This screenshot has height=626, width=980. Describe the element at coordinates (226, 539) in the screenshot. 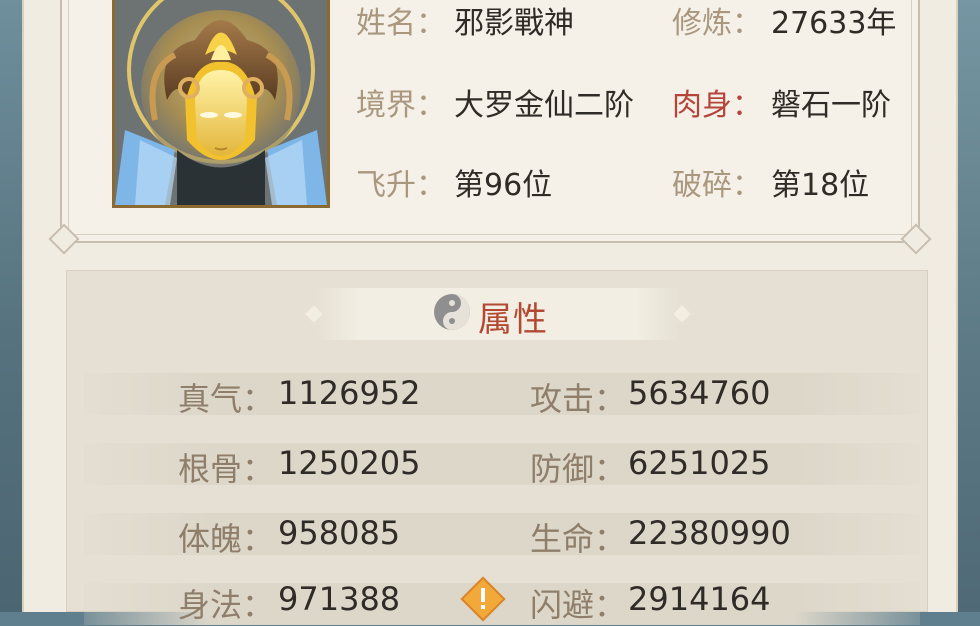

I see `stat-label-tipo: 体魄：` at that location.